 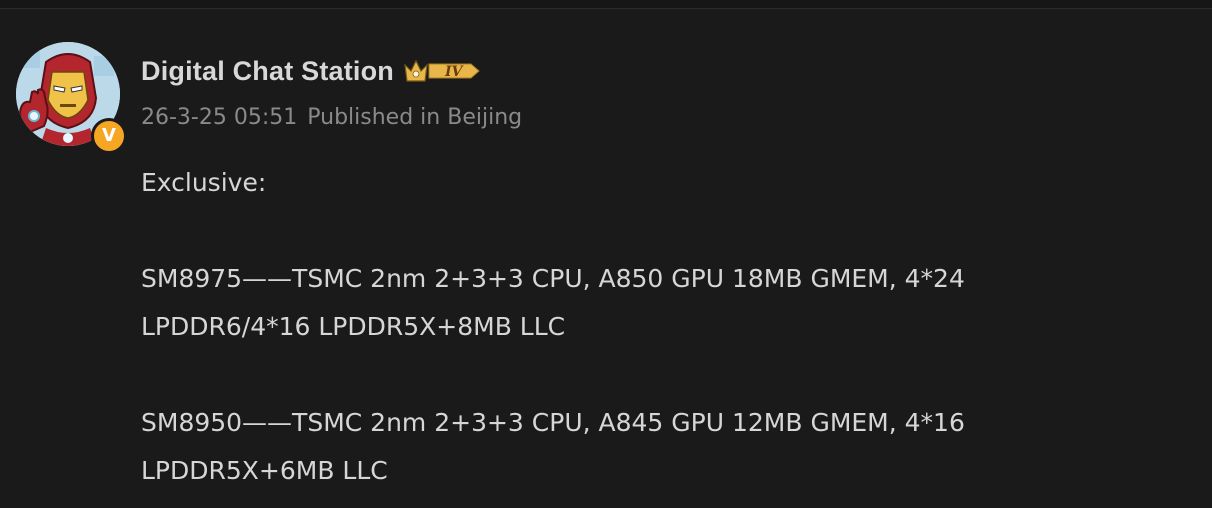 I want to click on post-location: Published in Beijing, so click(x=415, y=117).